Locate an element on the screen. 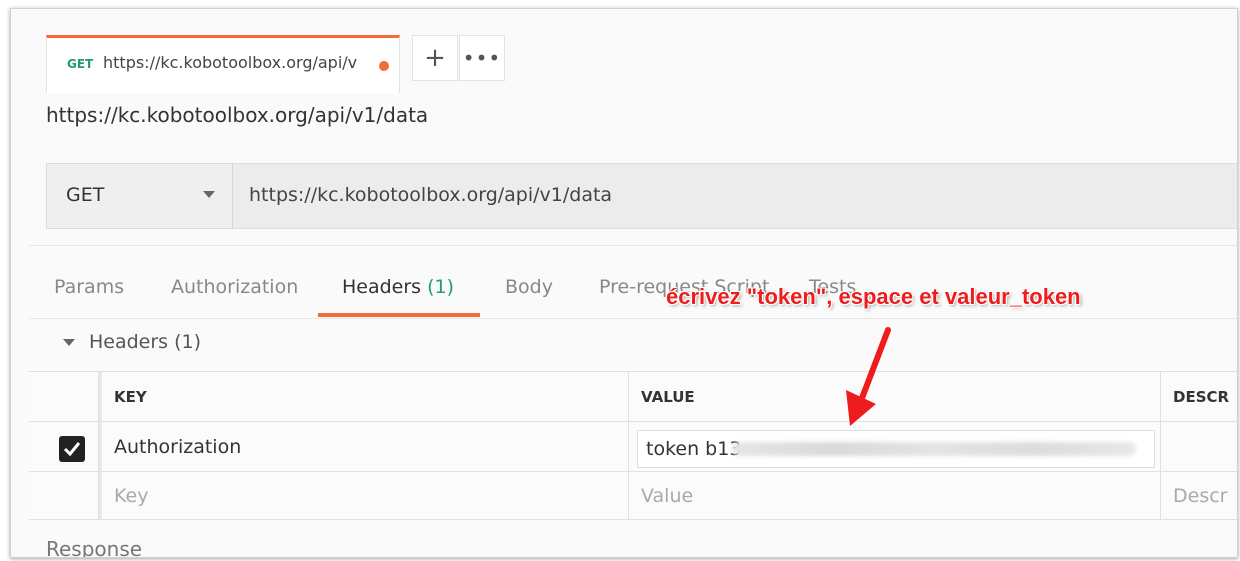 This screenshot has height=561, width=1240. annotation-arrow-icon is located at coordinates (868, 376).